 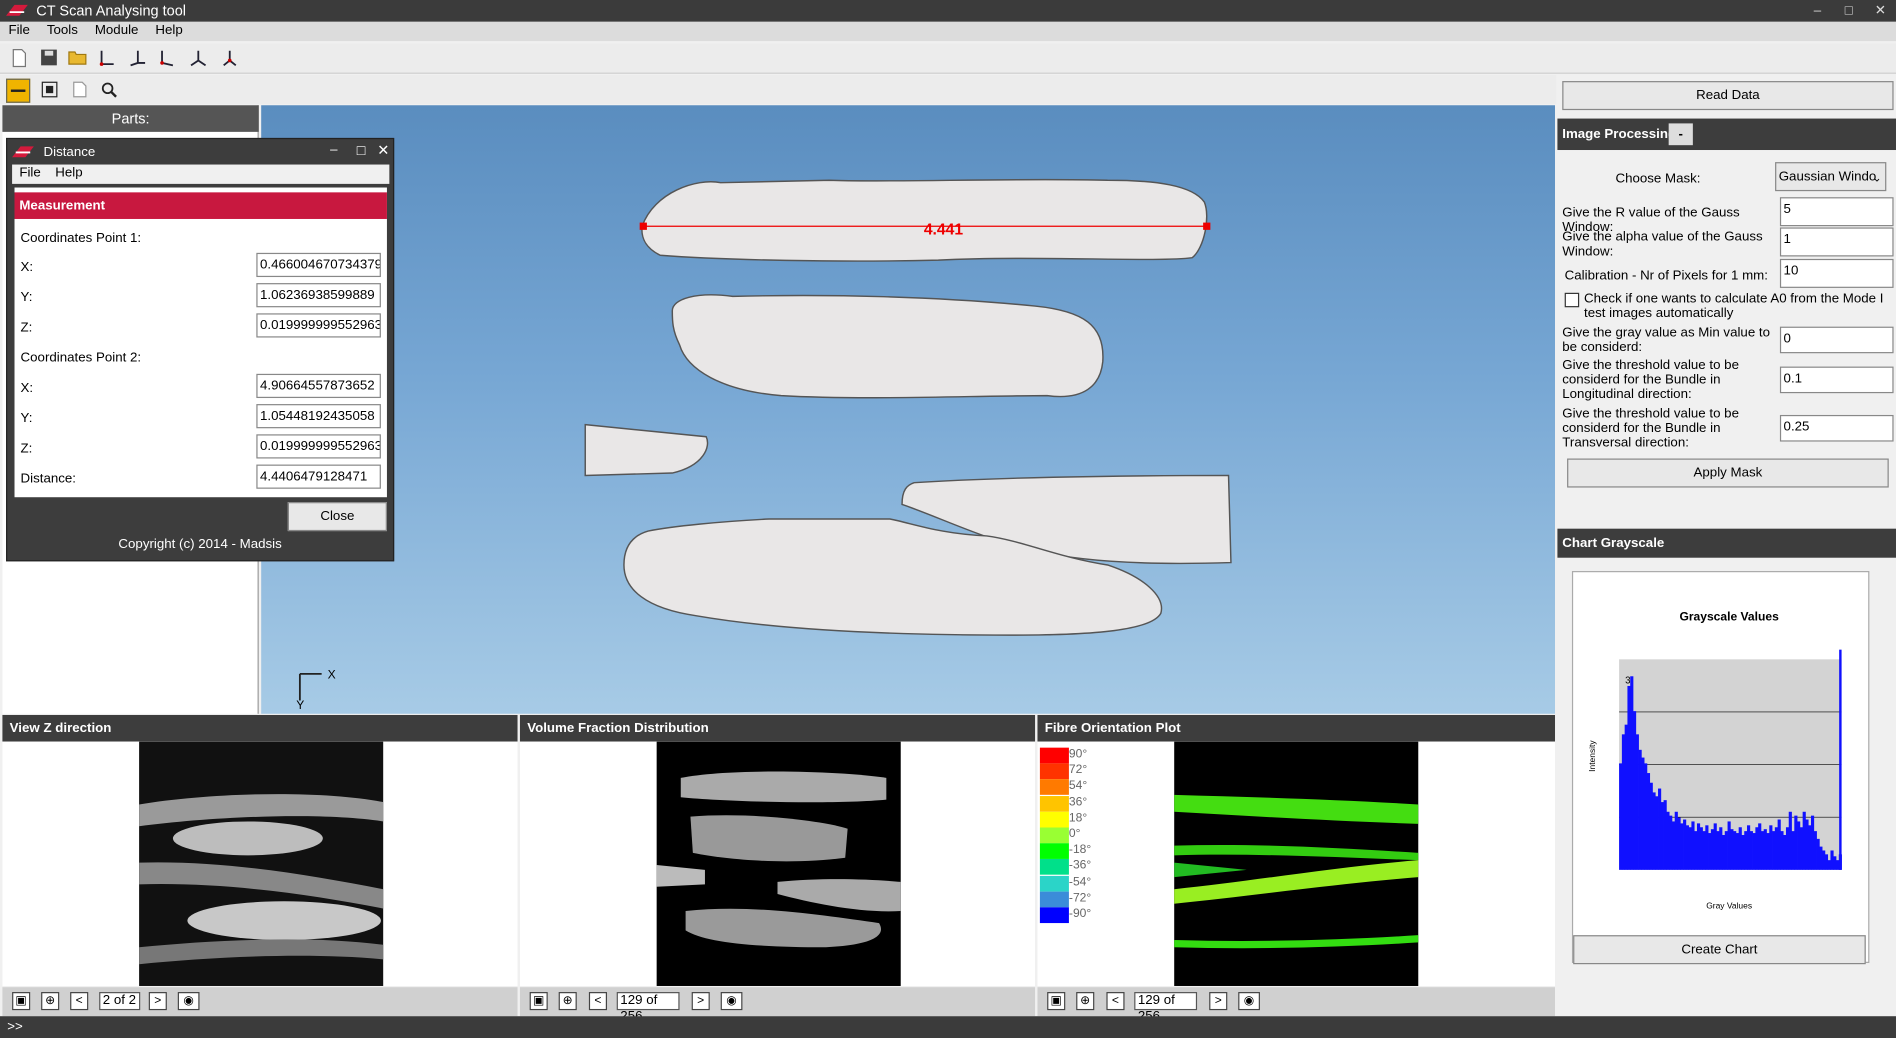 I want to click on dialog-close-icon: ✕, so click(x=383, y=150).